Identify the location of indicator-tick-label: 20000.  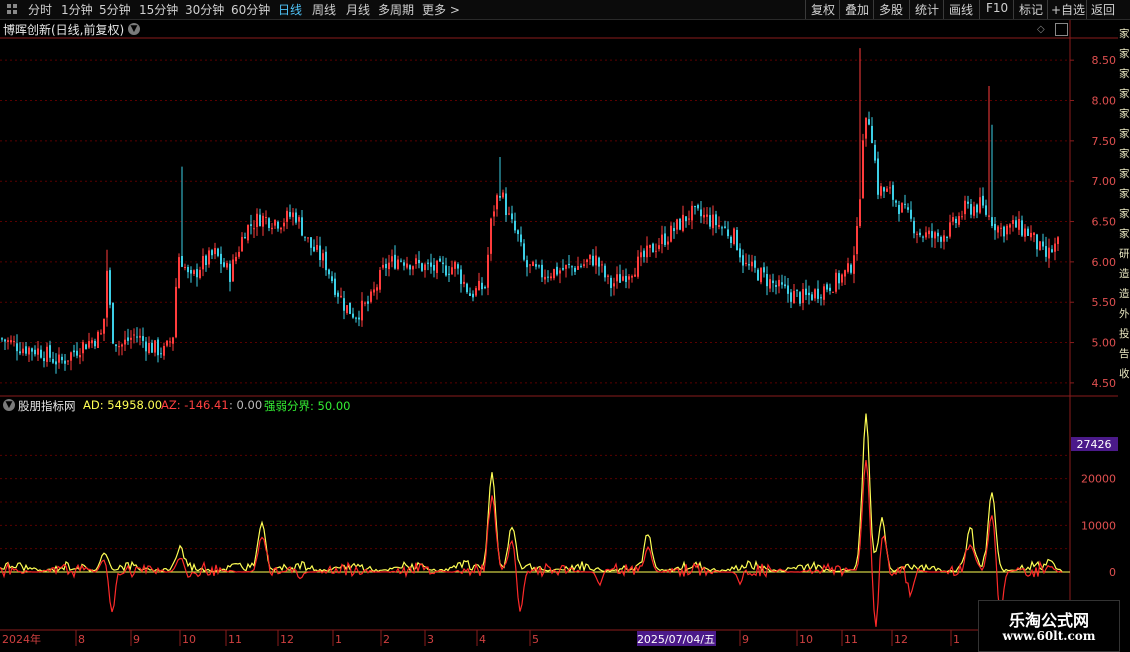
(1098, 479).